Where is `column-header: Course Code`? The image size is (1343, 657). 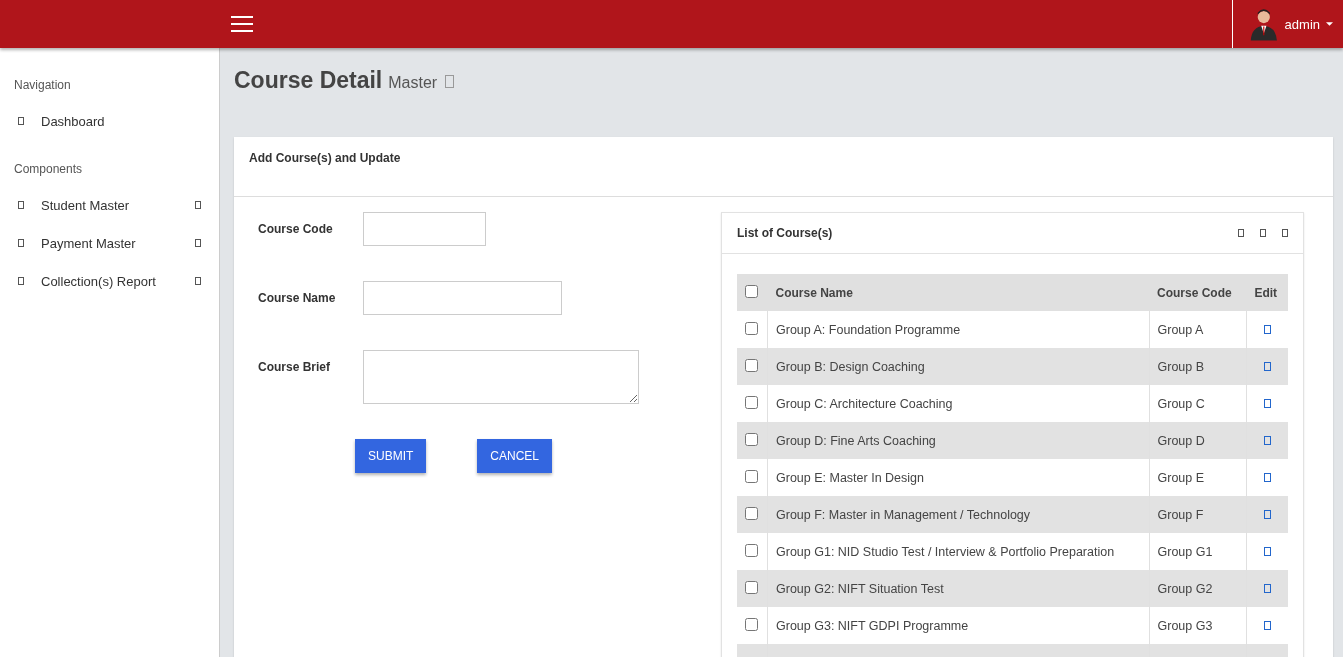 column-header: Course Code is located at coordinates (1198, 292).